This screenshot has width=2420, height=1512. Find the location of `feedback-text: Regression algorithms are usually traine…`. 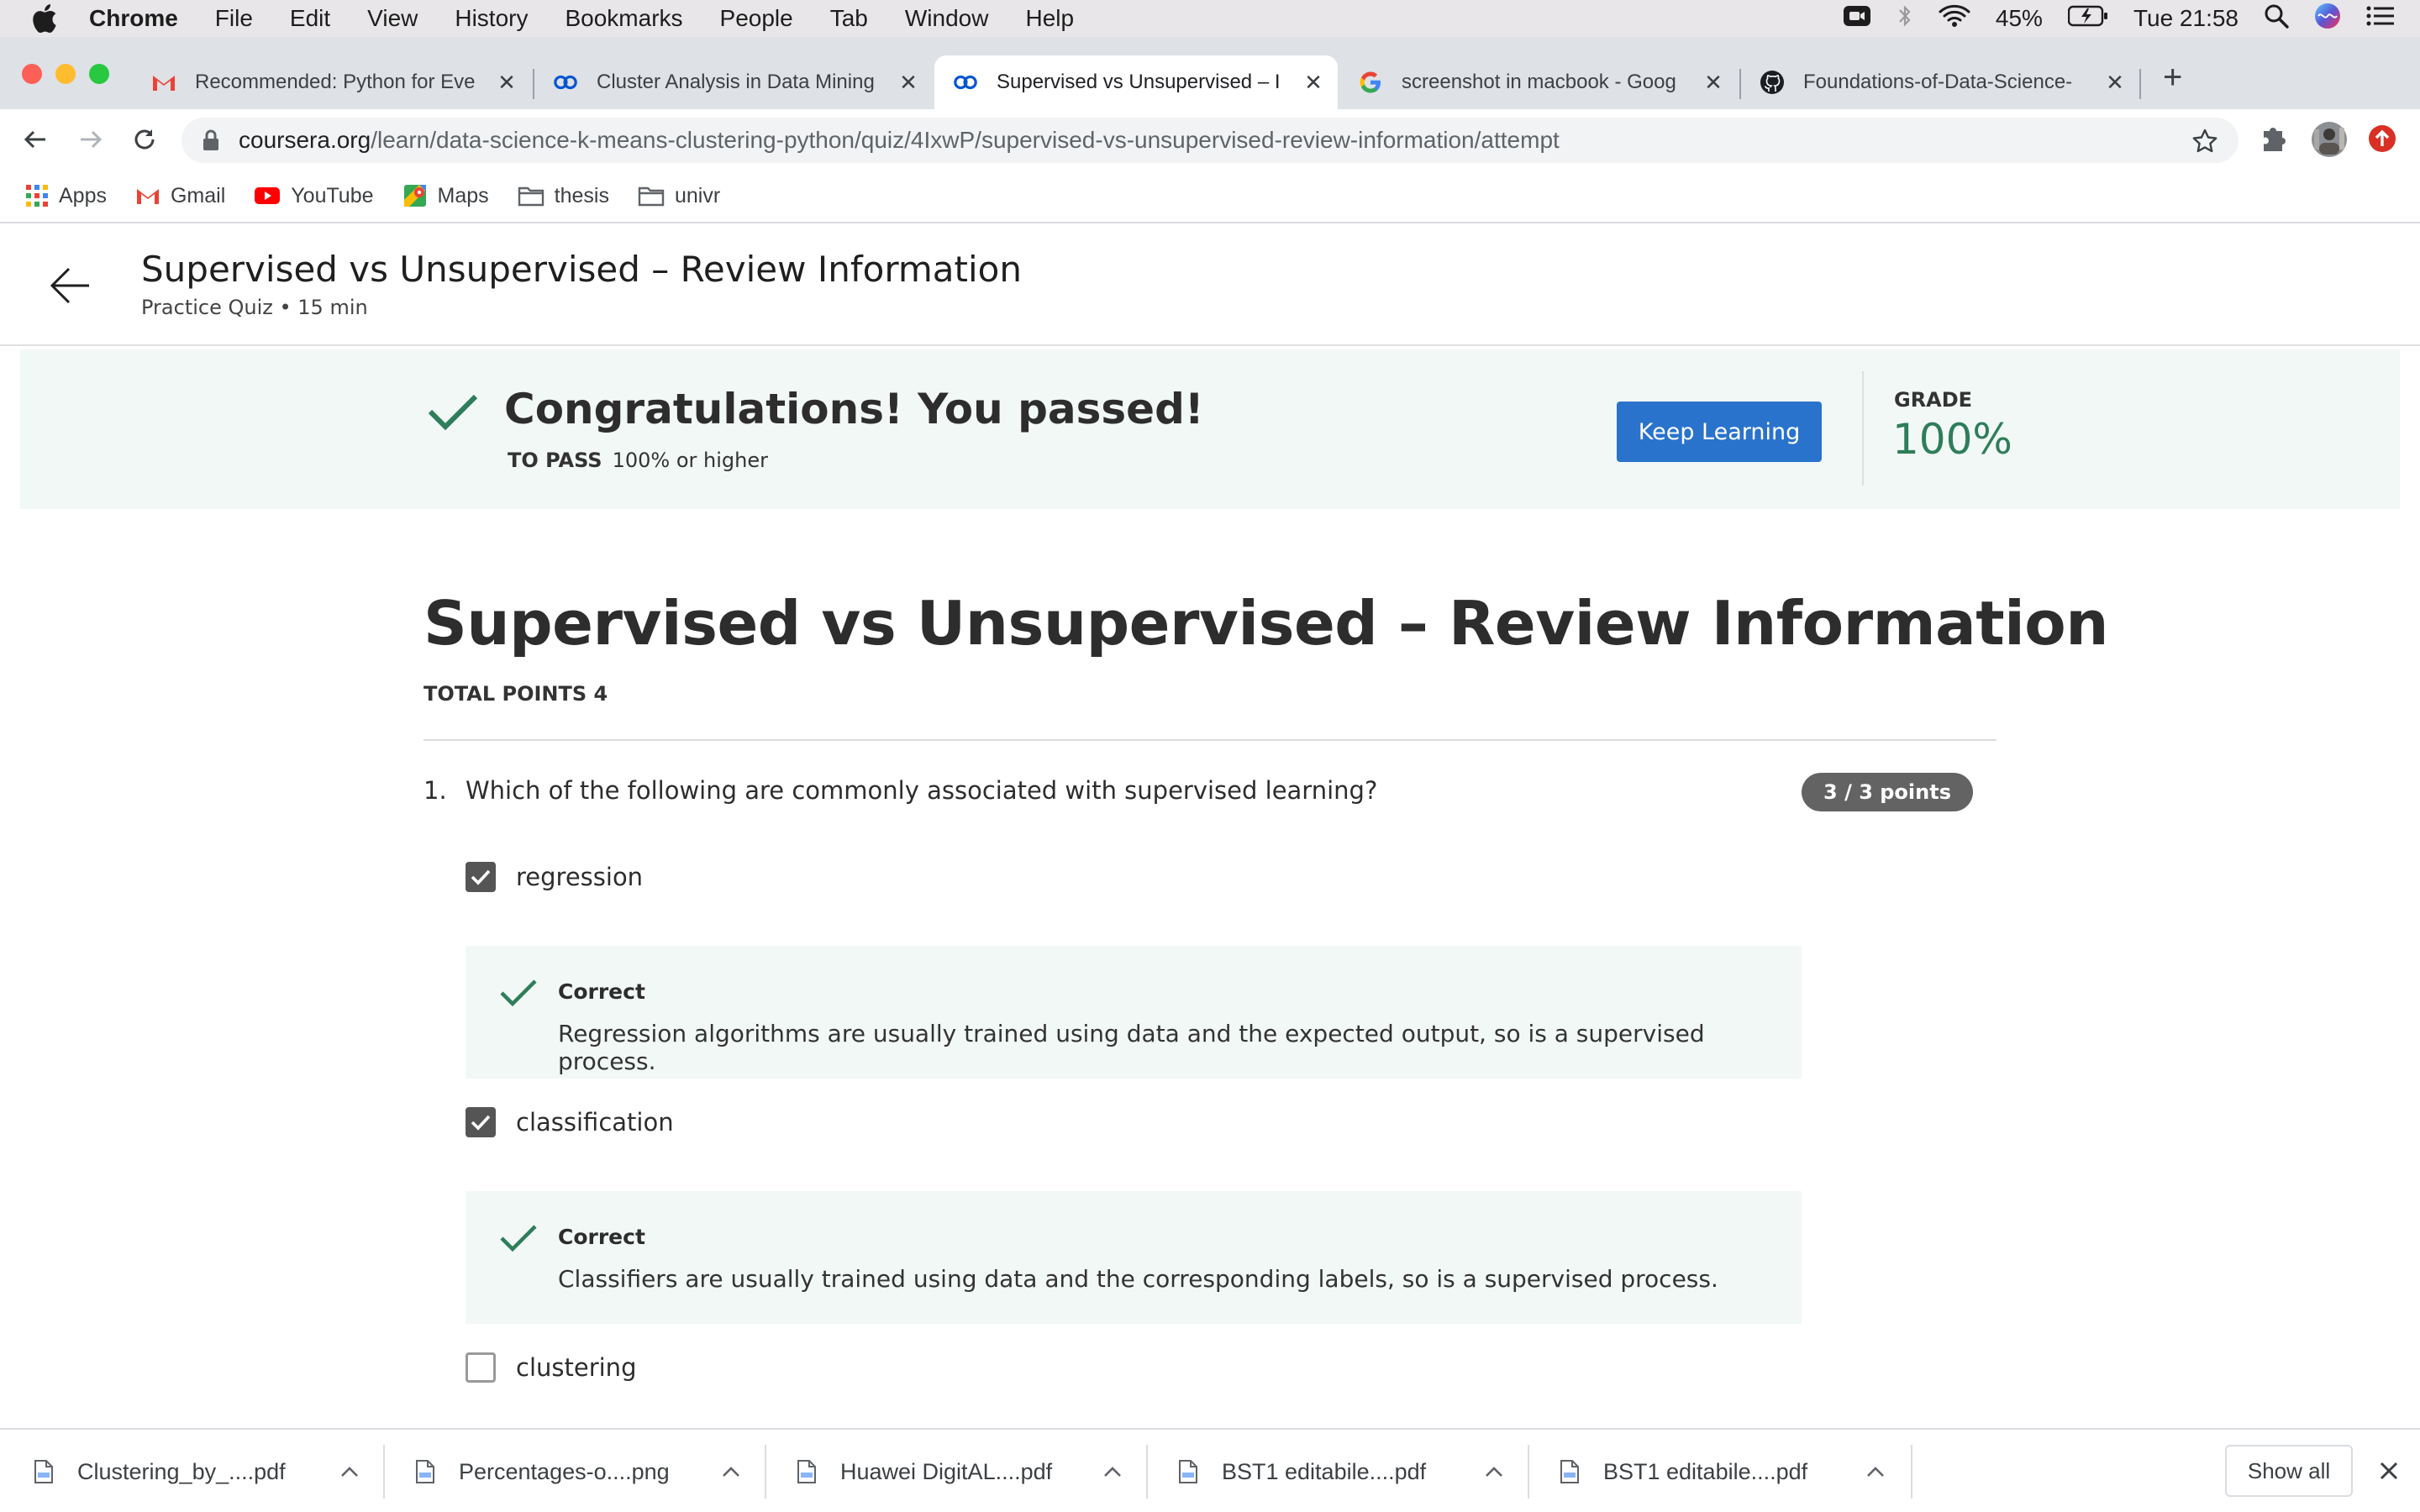

feedback-text: Regression algorithms are usually traine… is located at coordinates (1132, 1047).